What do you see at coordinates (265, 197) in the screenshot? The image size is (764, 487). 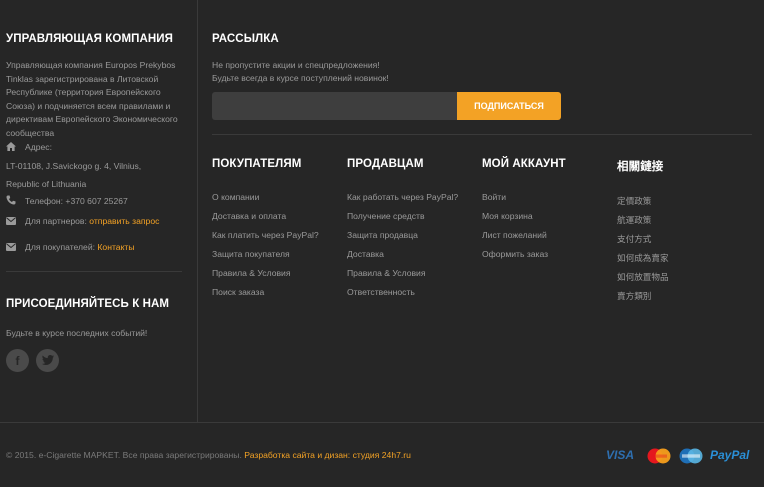 I see `menu-link: О компании` at bounding box center [265, 197].